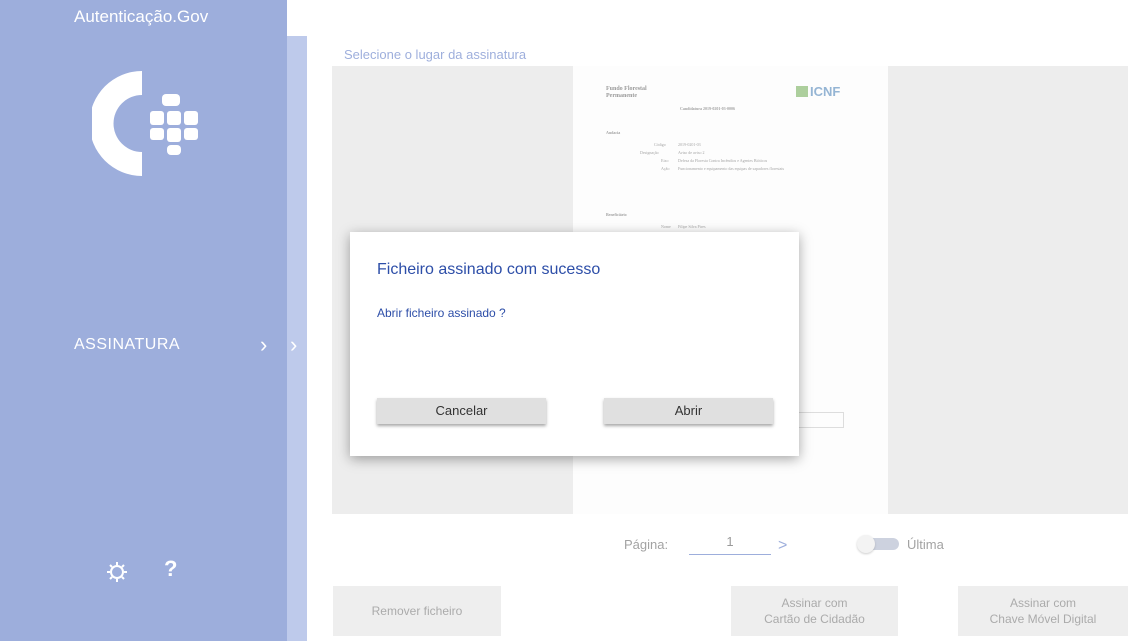 The image size is (1132, 641). What do you see at coordinates (461, 411) in the screenshot?
I see `cancel-button: Cancelar` at bounding box center [461, 411].